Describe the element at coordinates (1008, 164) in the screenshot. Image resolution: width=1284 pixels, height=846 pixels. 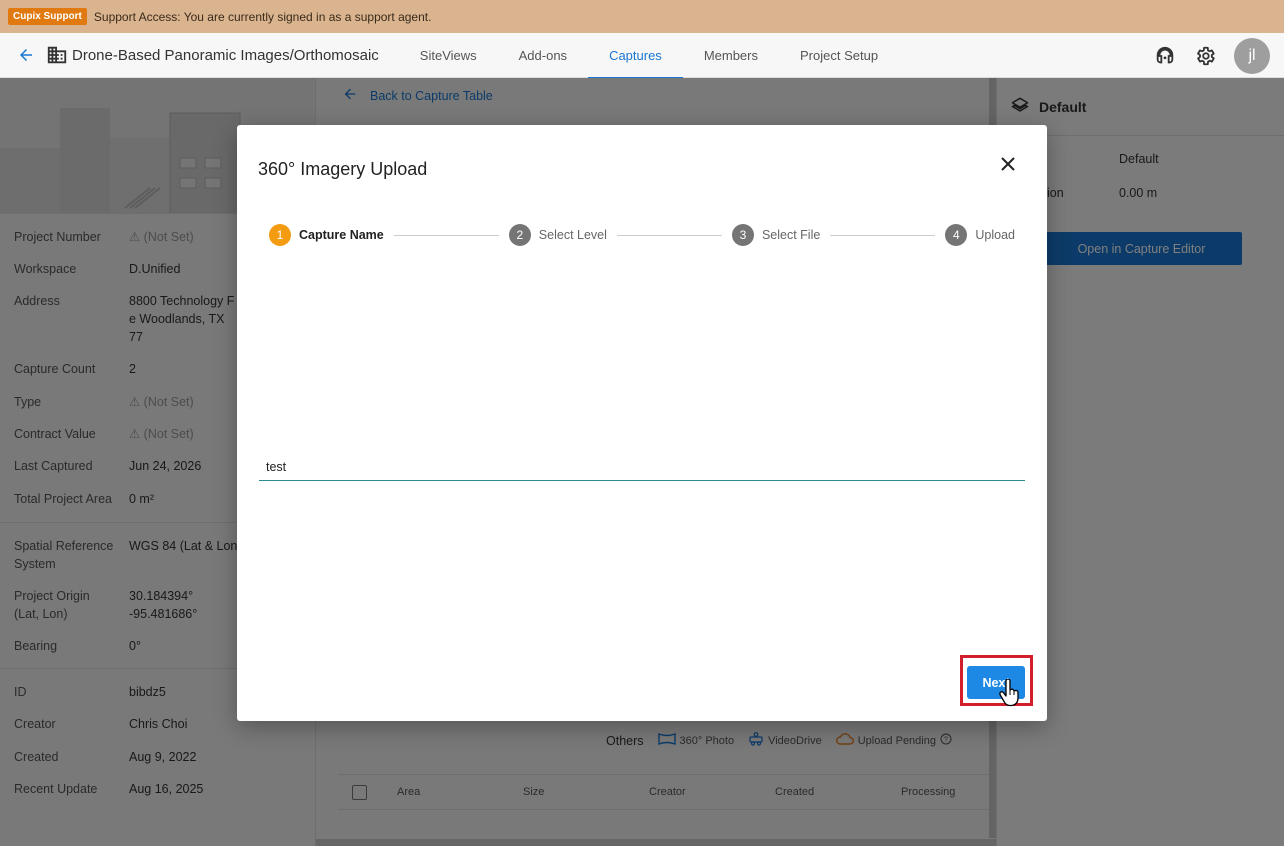
I see `close-icon` at that location.